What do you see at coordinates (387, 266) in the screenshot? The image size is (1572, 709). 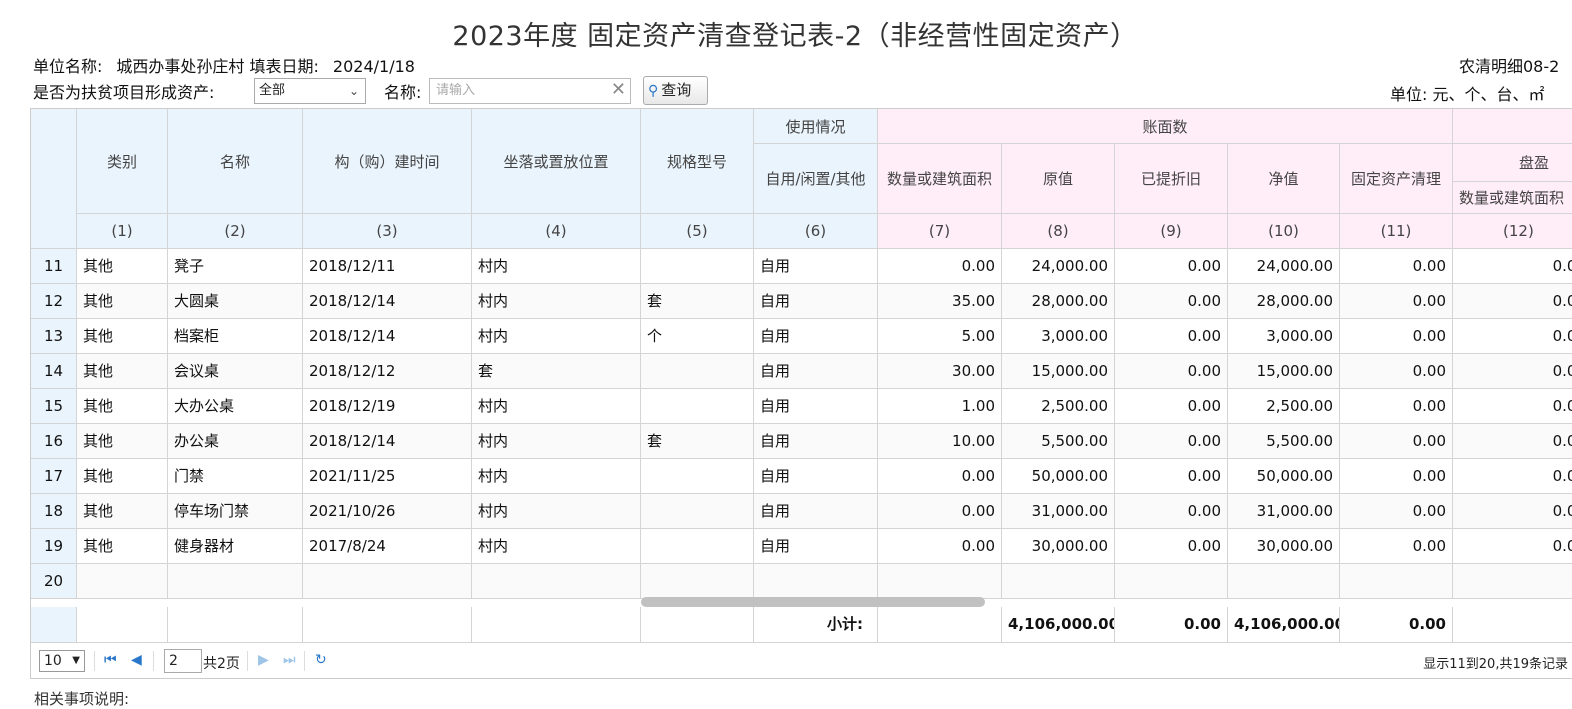 I see `cell-build-time: 2018/12/11` at bounding box center [387, 266].